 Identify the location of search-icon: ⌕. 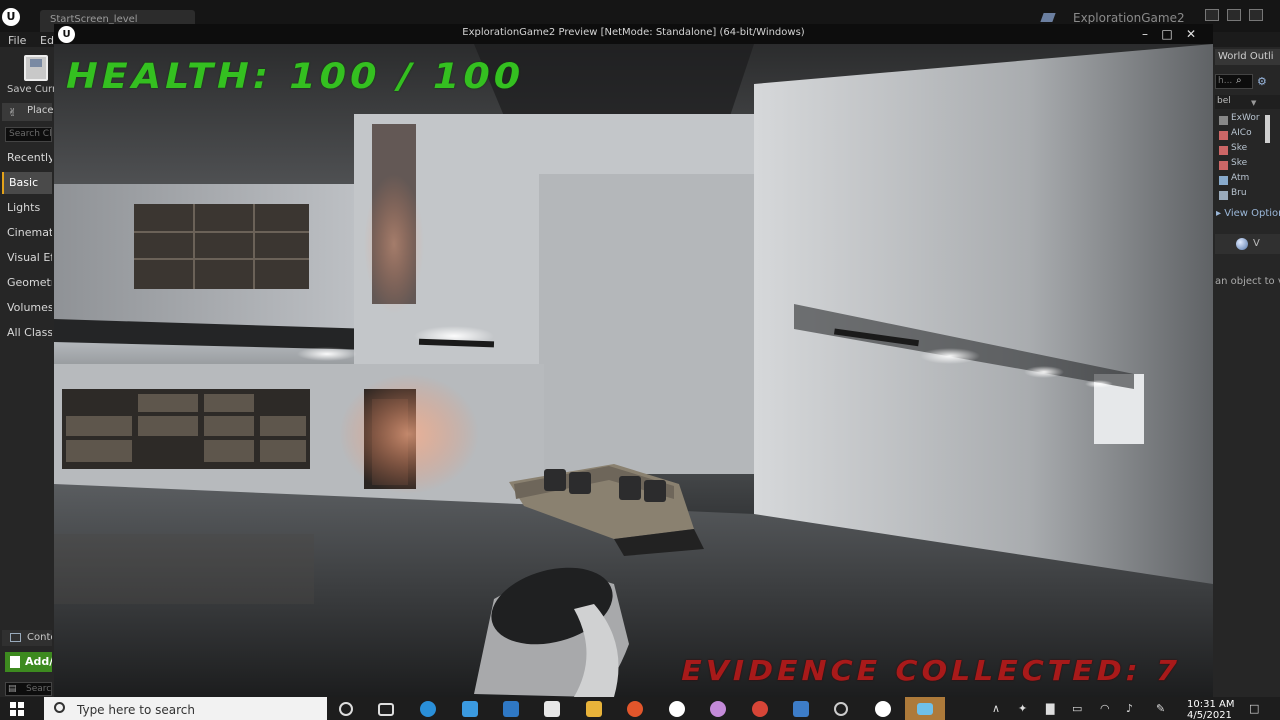
(1239, 80).